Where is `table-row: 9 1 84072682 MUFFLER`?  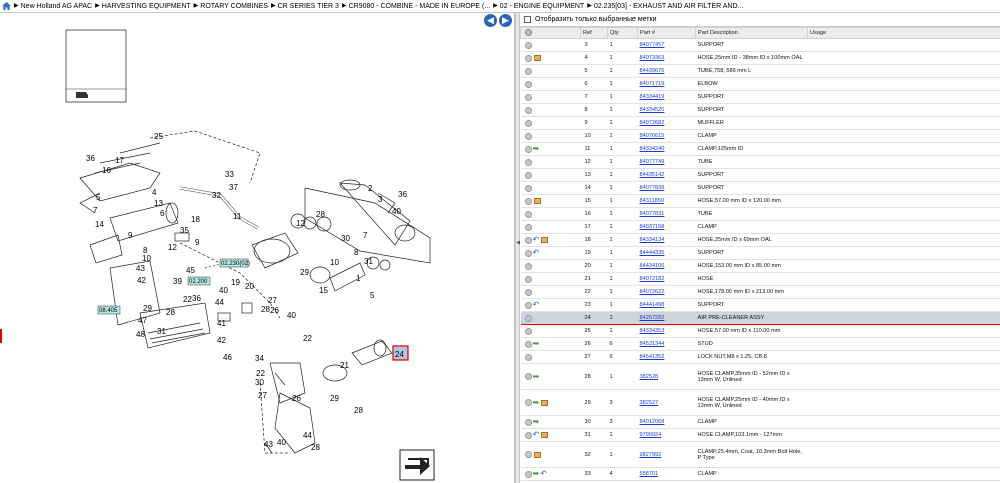 table-row: 9 1 84072682 MUFFLER is located at coordinates (760, 123).